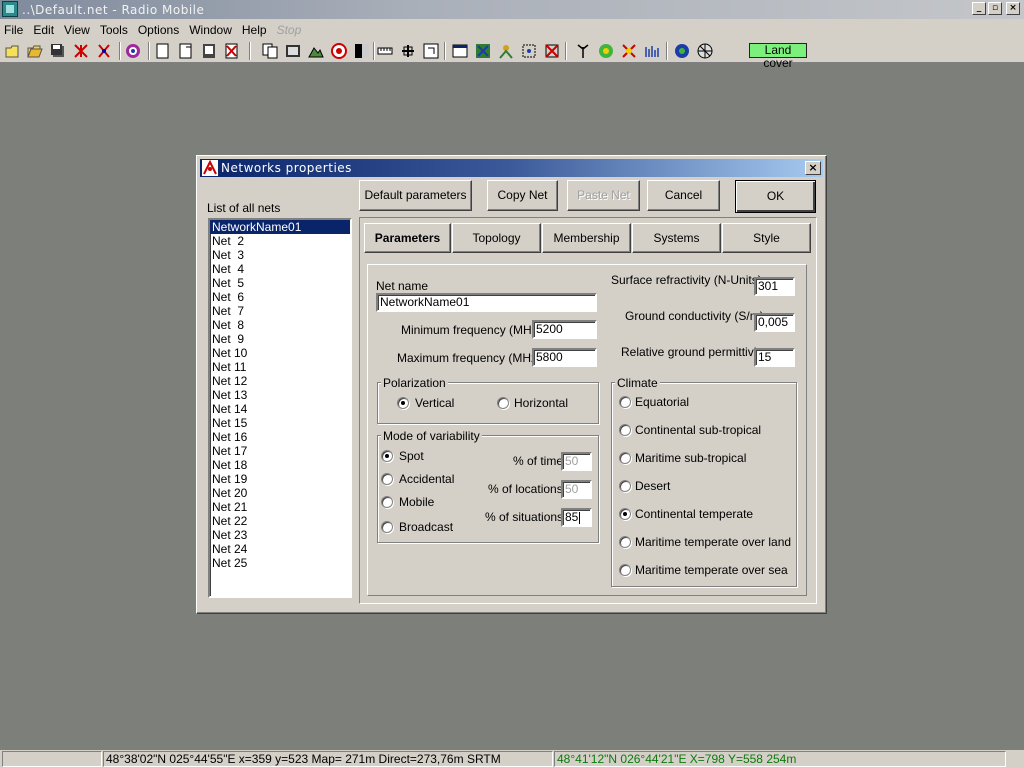 This screenshot has width=1024, height=768. I want to click on list-item: Net 3, so click(280, 255).